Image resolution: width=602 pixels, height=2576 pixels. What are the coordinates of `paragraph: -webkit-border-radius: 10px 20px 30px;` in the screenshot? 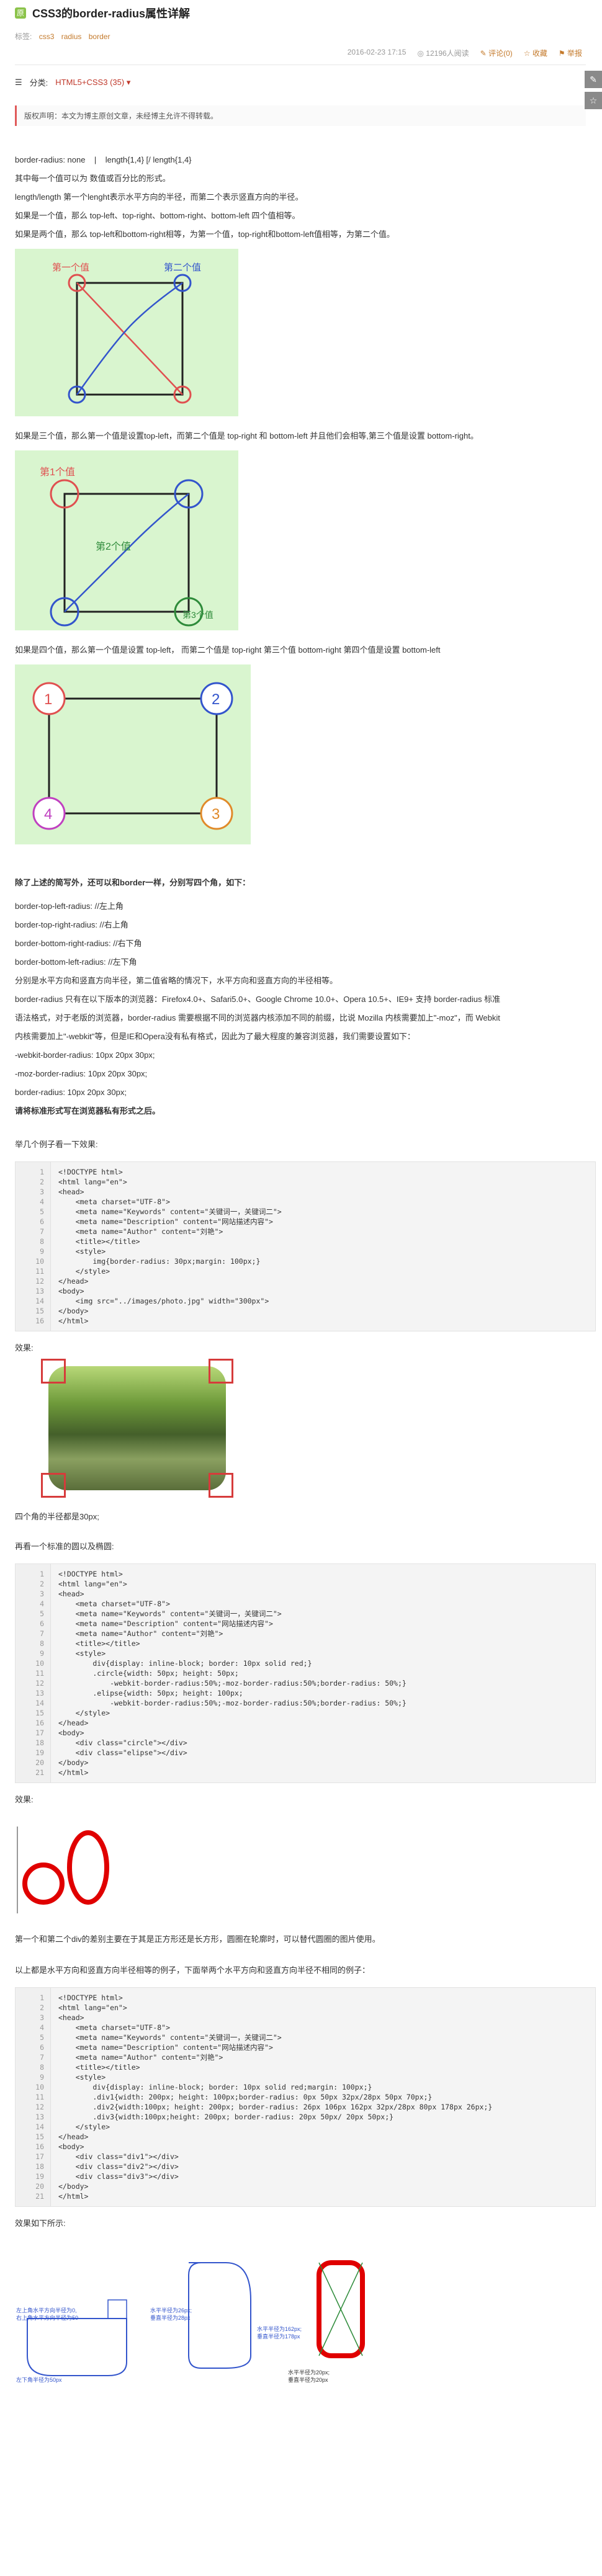 It's located at (85, 1055).